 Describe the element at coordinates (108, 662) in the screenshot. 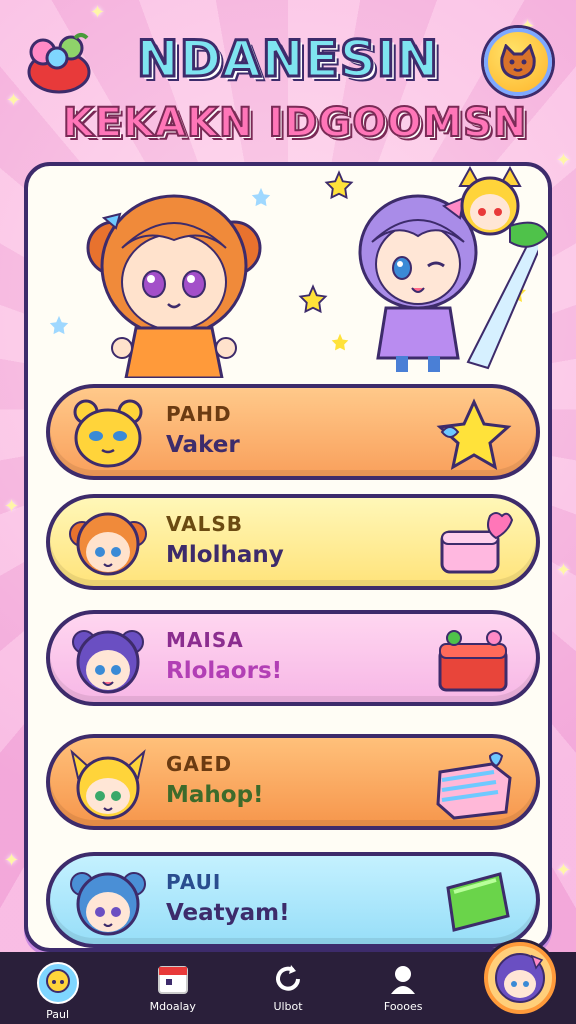

I see `girl-purple-hair-avatar` at that location.